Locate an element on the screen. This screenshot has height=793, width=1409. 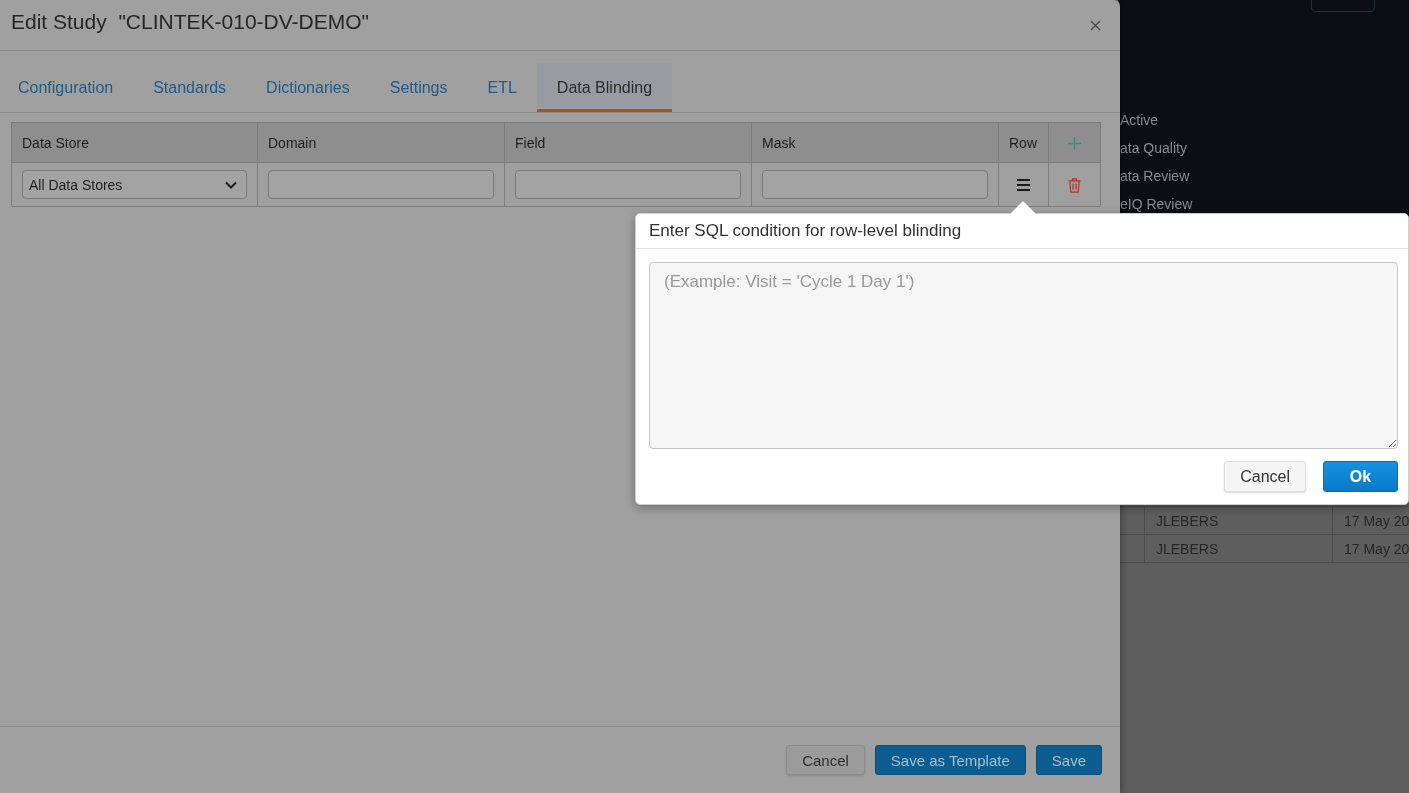
column-header: Data Store is located at coordinates (55, 142).